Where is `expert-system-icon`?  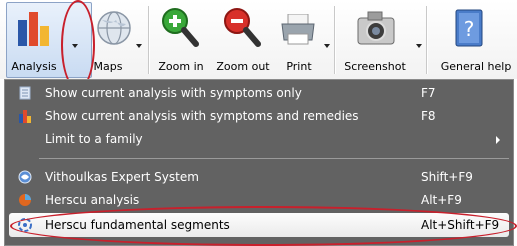
expert-system-icon is located at coordinates (25, 177).